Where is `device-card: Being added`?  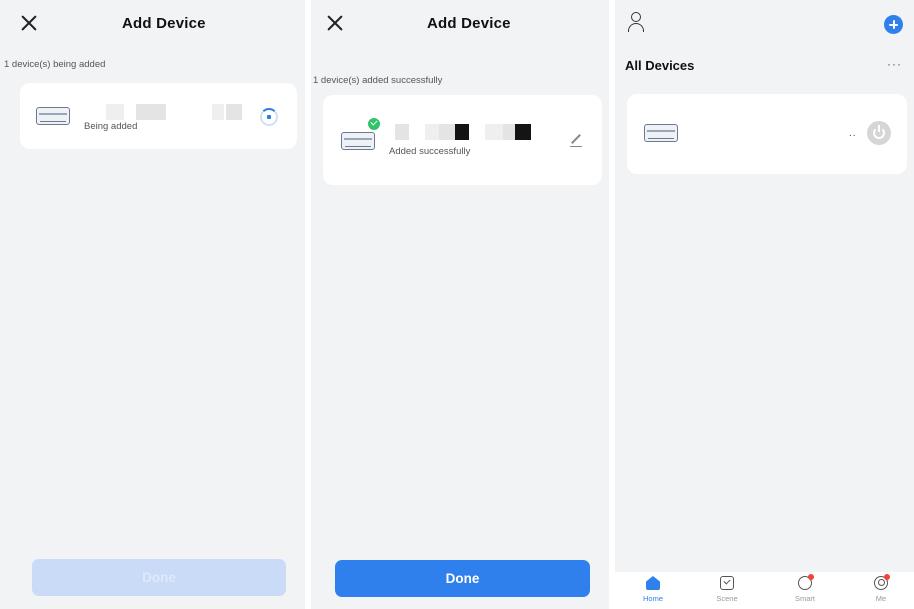 device-card: Being added is located at coordinates (158, 116).